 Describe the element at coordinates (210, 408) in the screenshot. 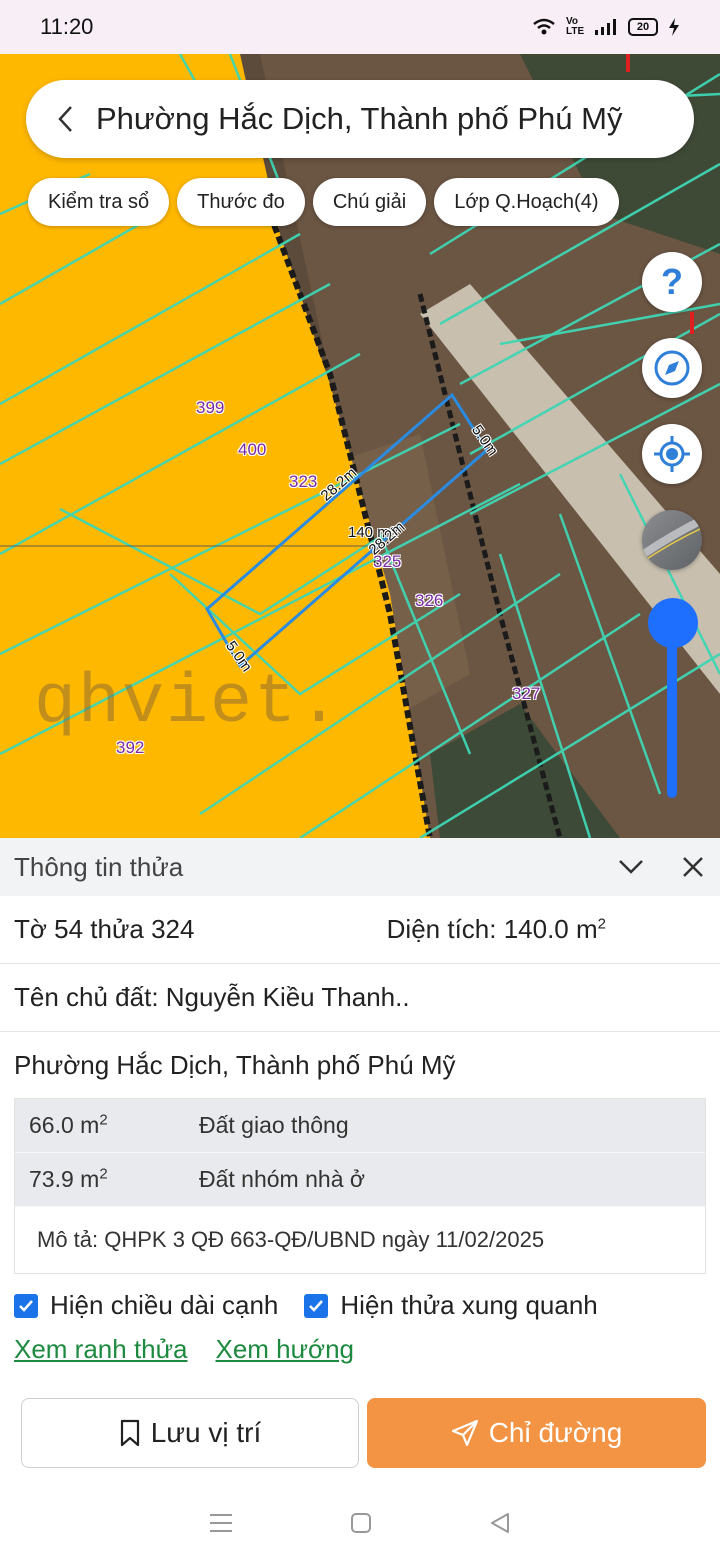

I see `parcel-label: 399` at that location.